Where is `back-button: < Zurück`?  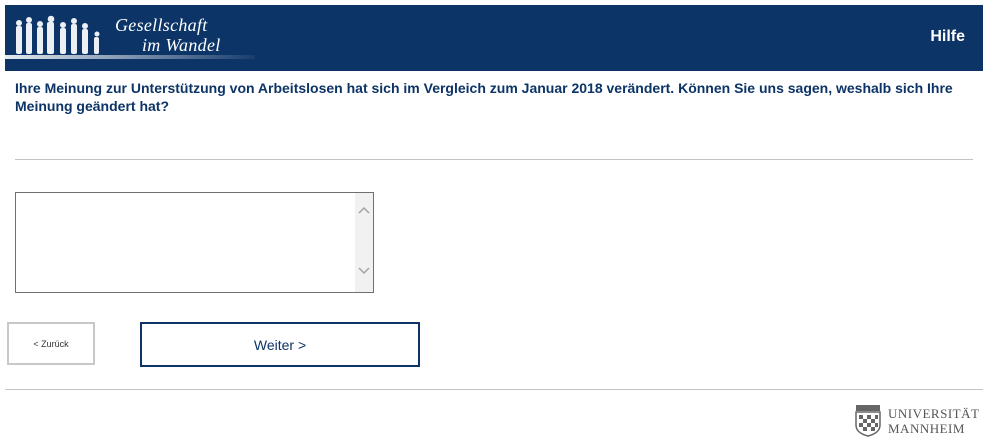
back-button: < Zurück is located at coordinates (51, 343).